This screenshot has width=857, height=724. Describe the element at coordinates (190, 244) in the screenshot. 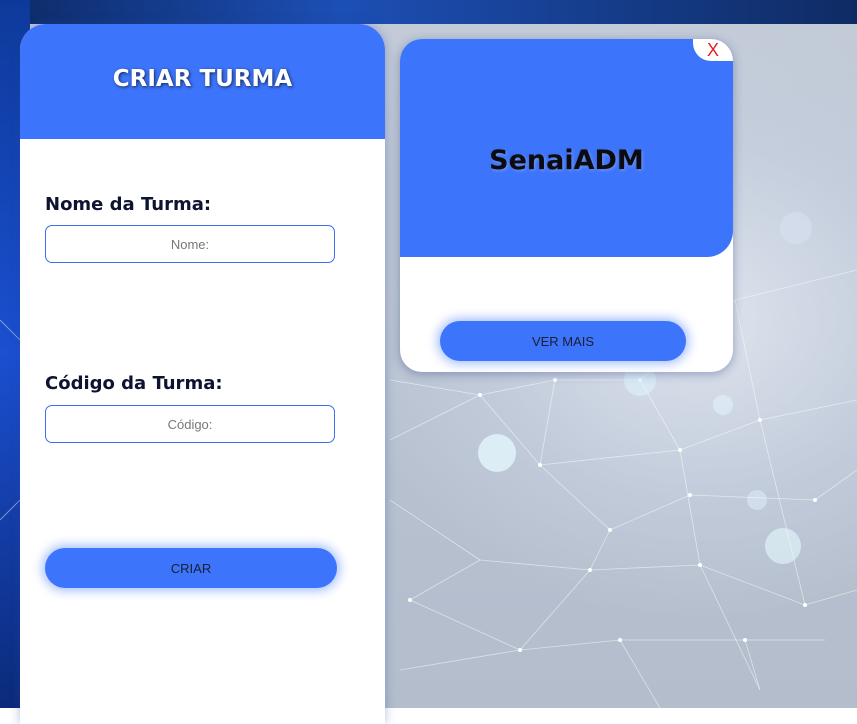

I see `class-name-input` at that location.